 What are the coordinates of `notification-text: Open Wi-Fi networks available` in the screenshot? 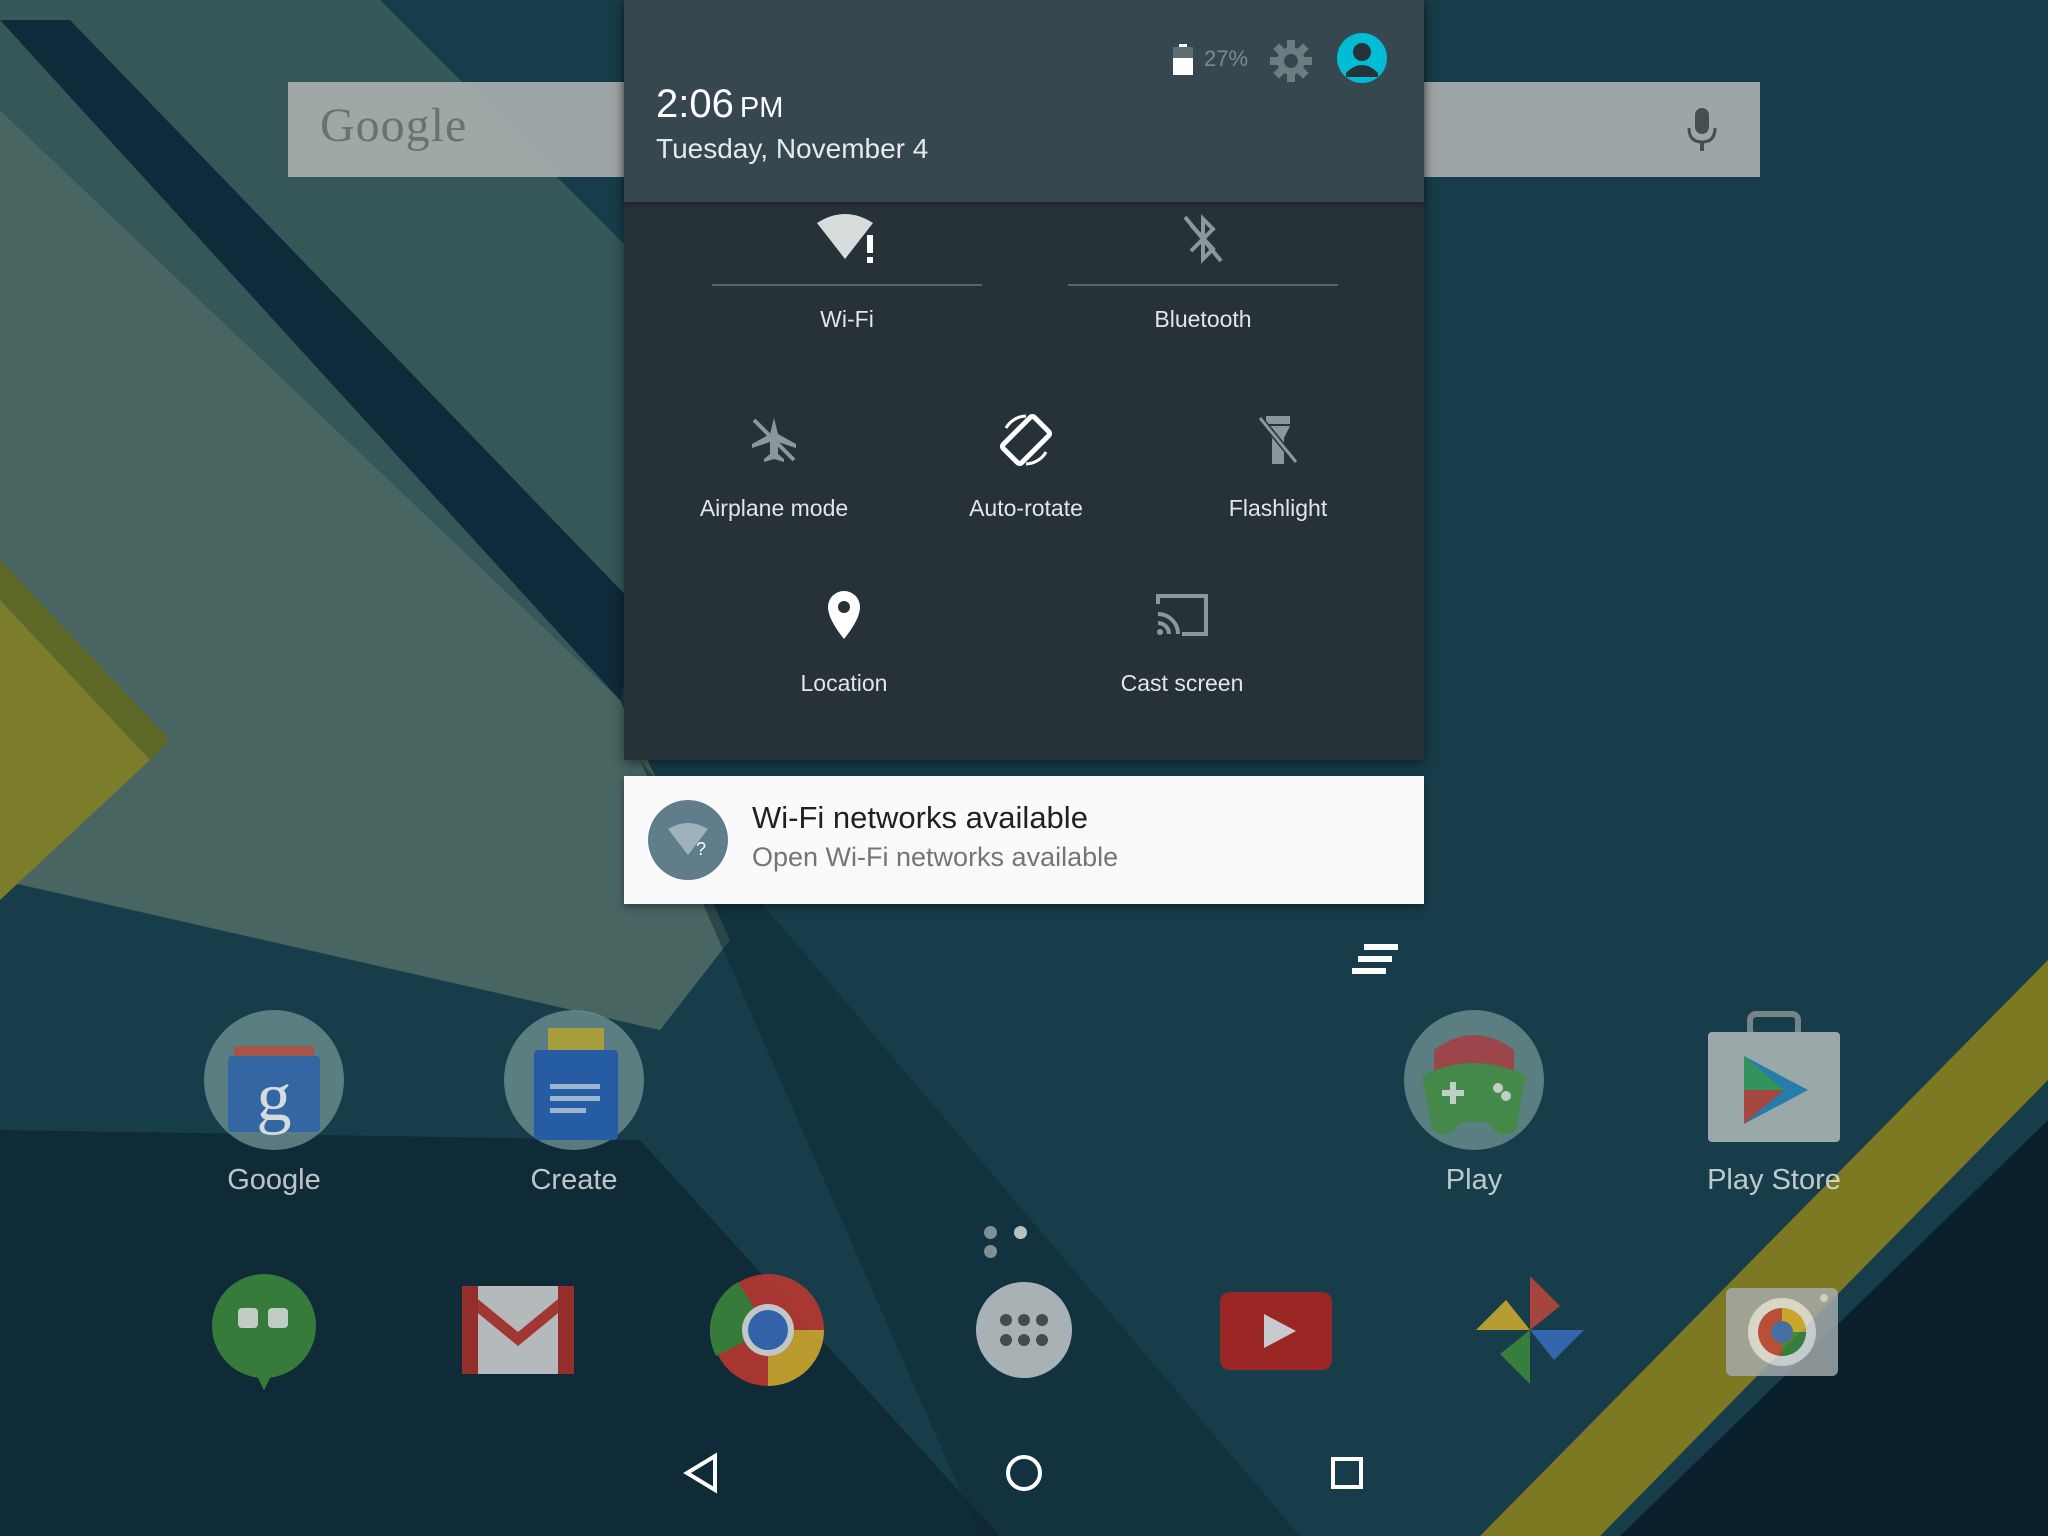 It's located at (935, 857).